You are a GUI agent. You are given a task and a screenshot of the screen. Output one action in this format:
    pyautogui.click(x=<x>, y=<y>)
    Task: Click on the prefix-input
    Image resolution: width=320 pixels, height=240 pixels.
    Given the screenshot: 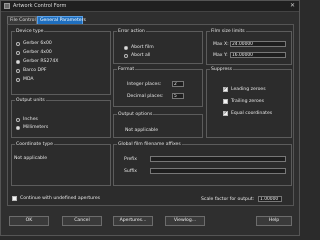 What is the action you would take?
    pyautogui.click(x=218, y=159)
    